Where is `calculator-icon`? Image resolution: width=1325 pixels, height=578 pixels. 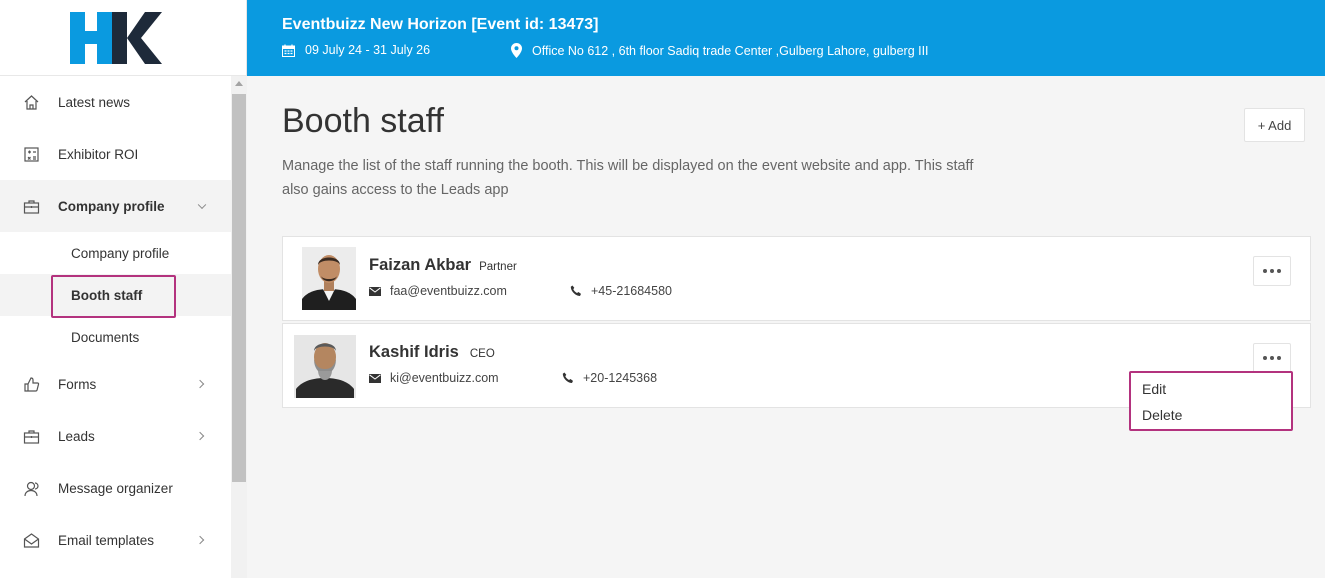 calculator-icon is located at coordinates (31, 154).